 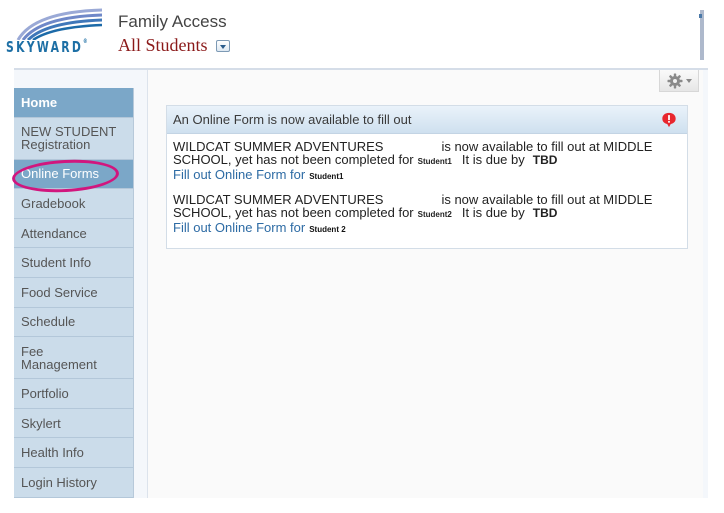 I want to click on sidebar-item-label: Health Info, so click(x=52, y=453).